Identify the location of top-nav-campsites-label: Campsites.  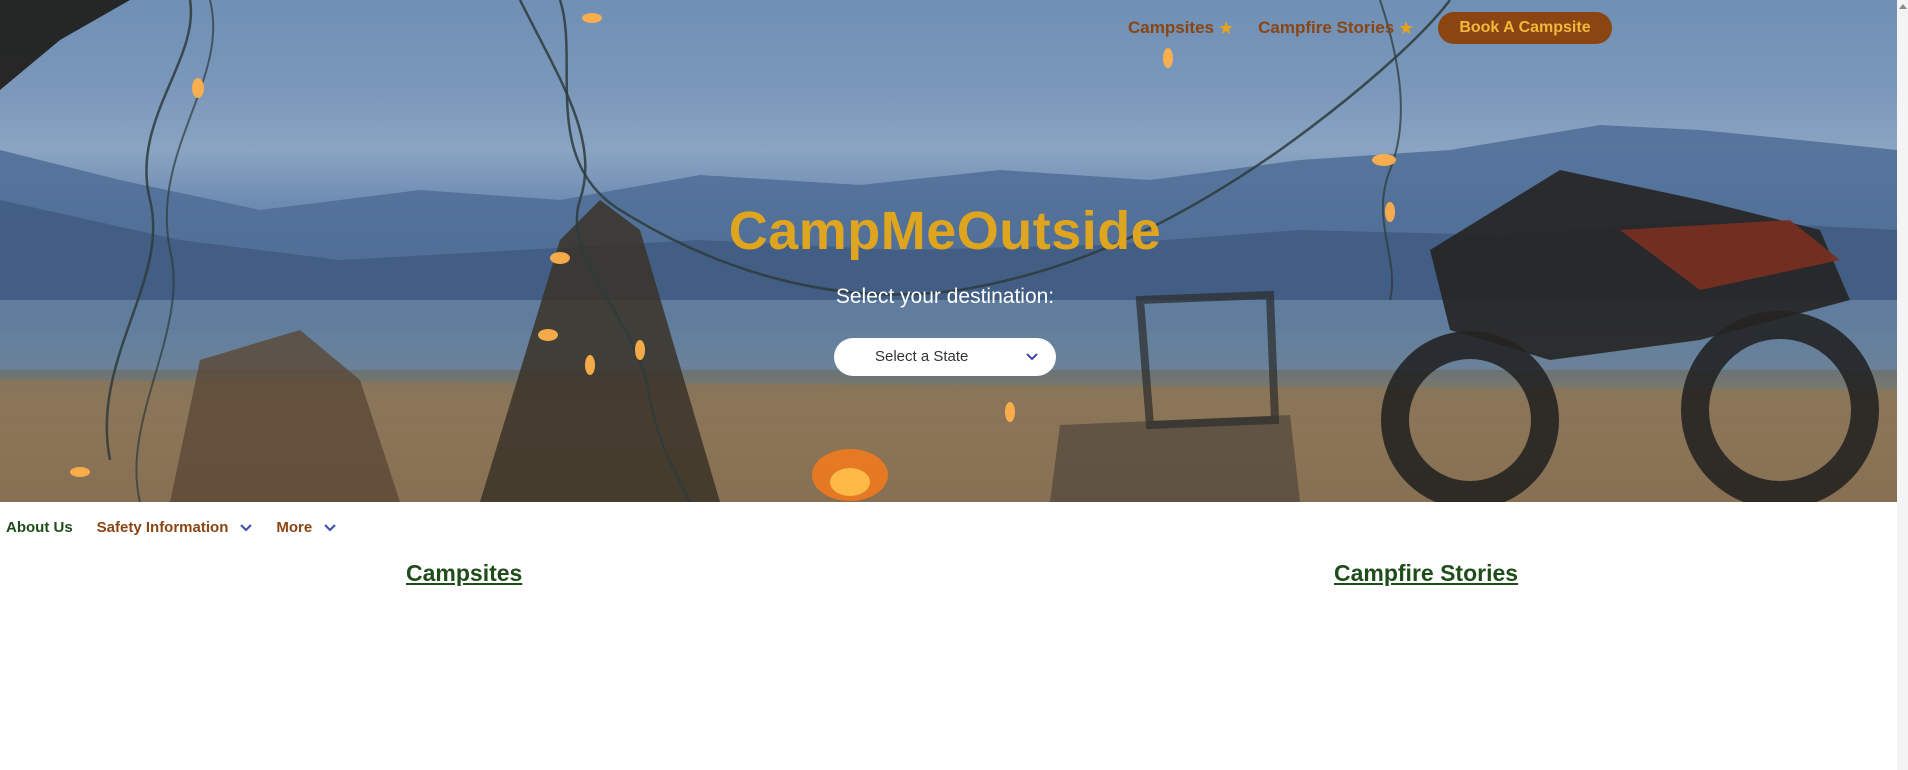
(1171, 27).